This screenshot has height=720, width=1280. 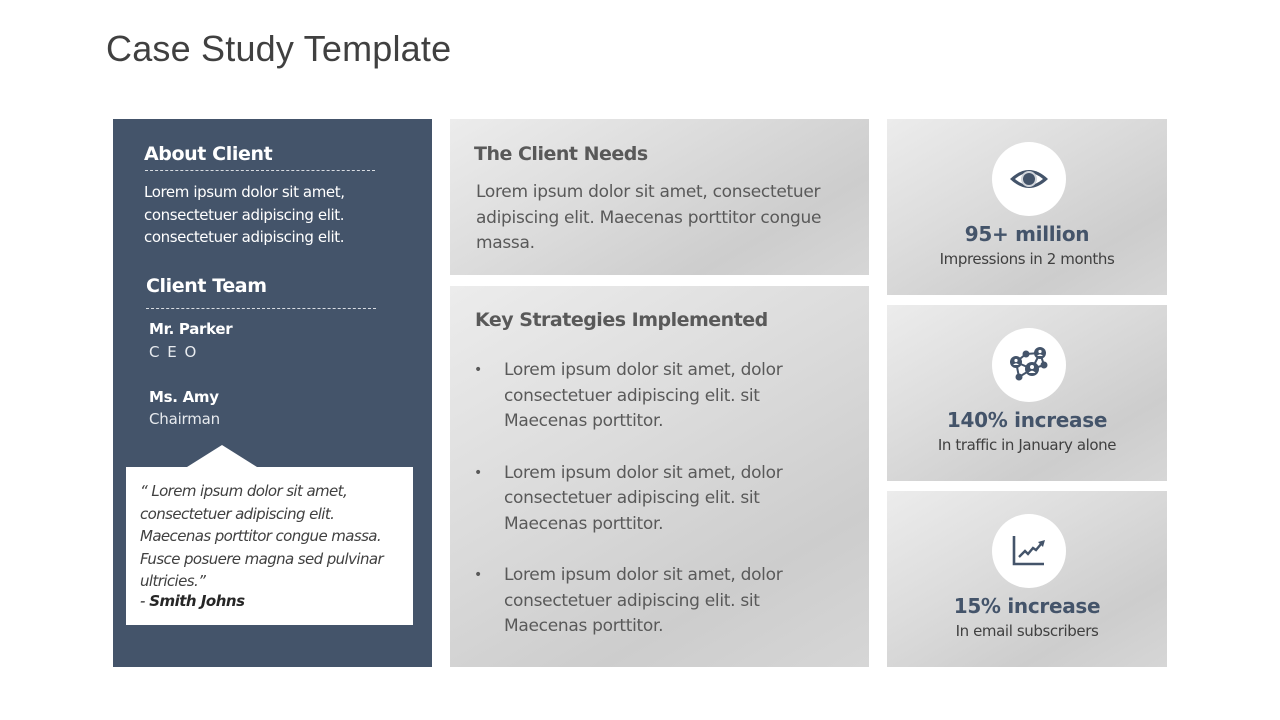 I want to click on quote-line: “ Lorem ipsum dolor sit amet,, so click(x=244, y=491).